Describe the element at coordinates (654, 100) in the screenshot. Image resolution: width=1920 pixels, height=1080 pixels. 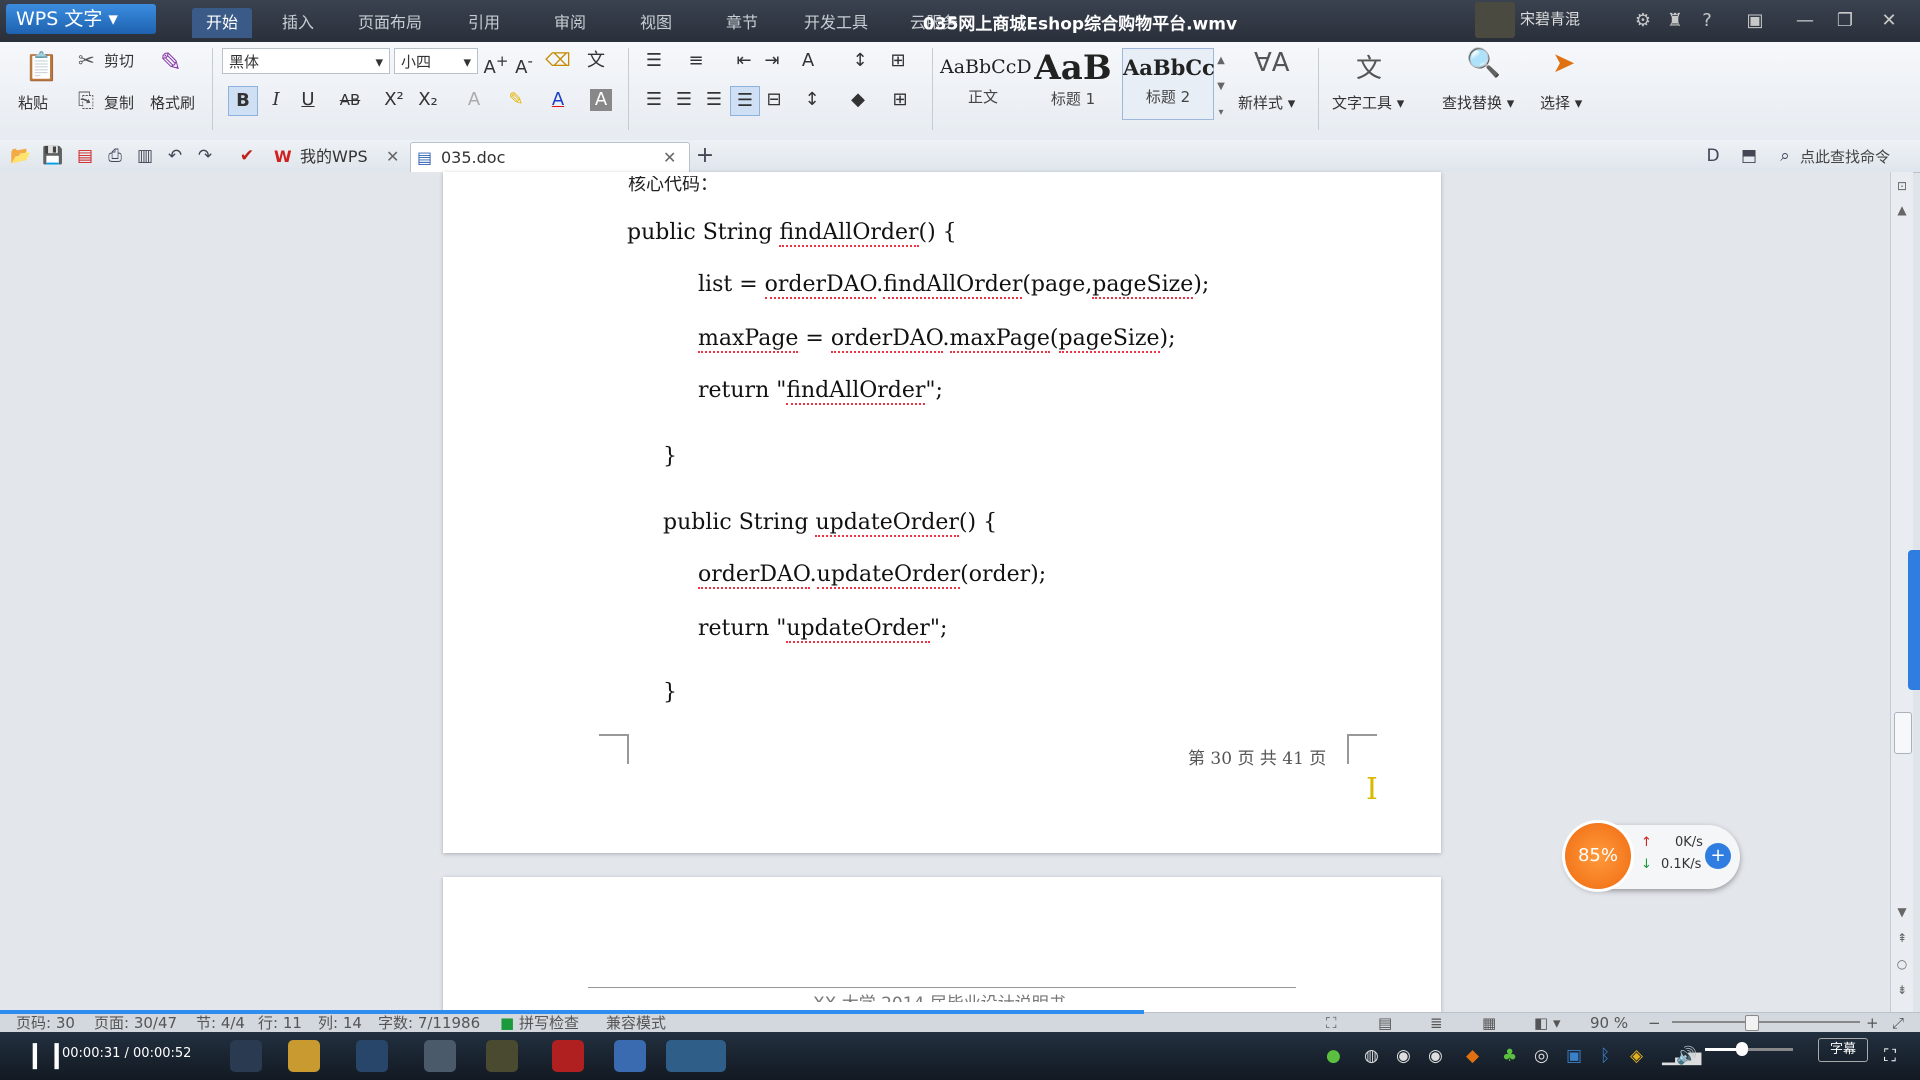
I see `align-left-icon: ☰` at that location.